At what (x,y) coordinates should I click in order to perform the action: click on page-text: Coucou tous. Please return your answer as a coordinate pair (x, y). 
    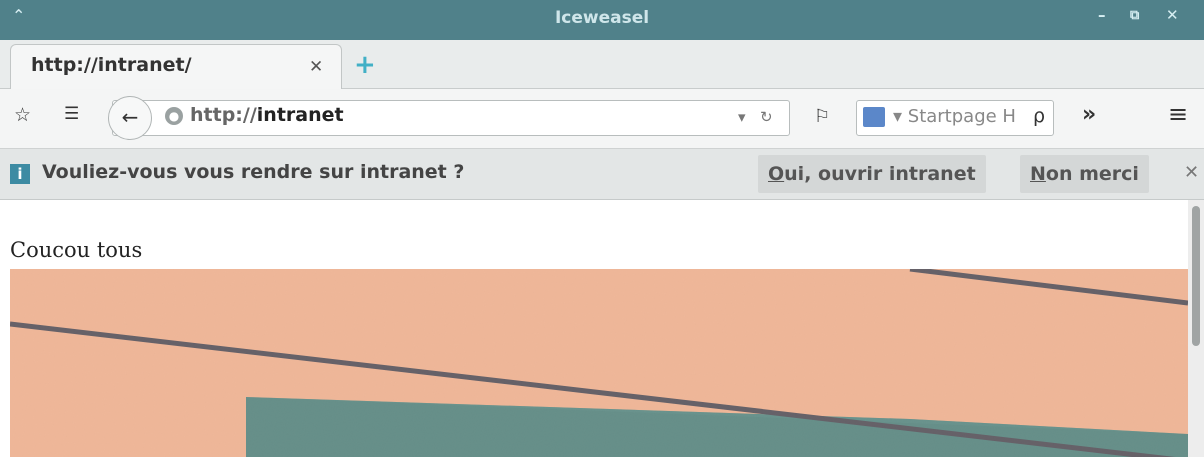
    Looking at the image, I should click on (76, 250).